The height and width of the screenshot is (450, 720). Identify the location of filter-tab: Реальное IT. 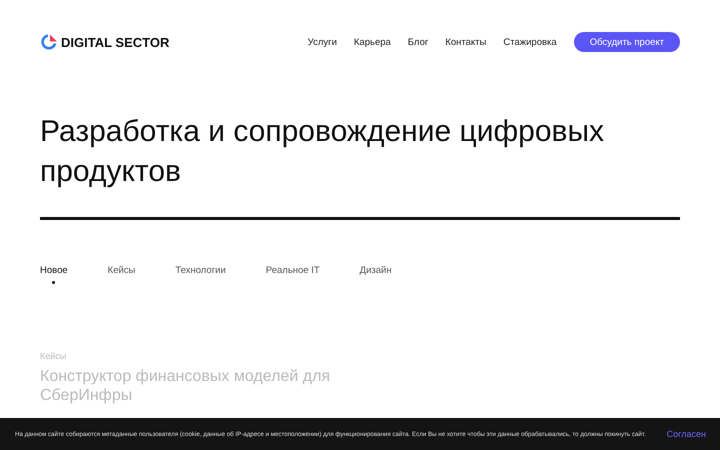
(293, 274).